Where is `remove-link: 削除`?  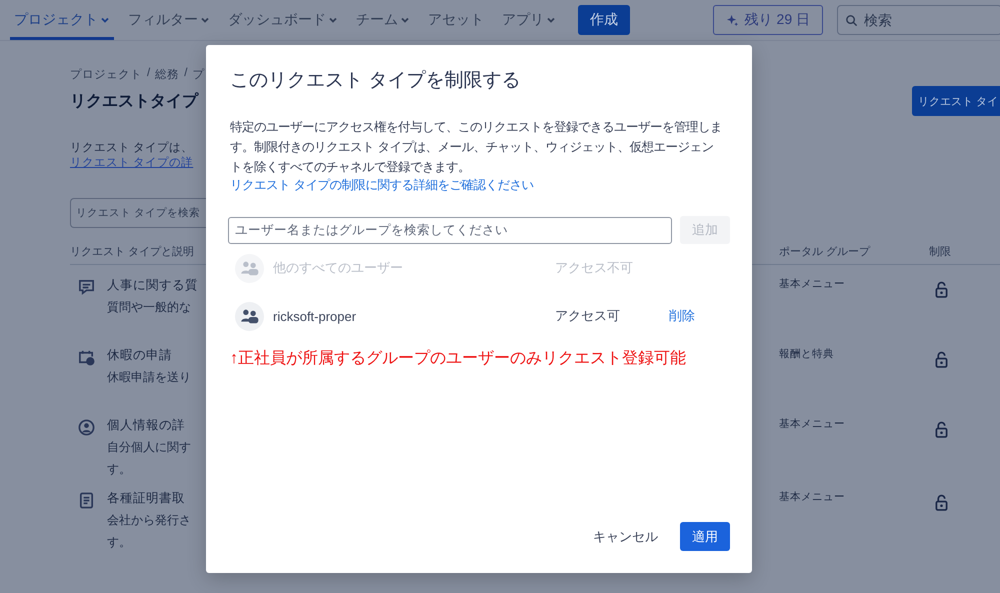 remove-link: 削除 is located at coordinates (682, 316).